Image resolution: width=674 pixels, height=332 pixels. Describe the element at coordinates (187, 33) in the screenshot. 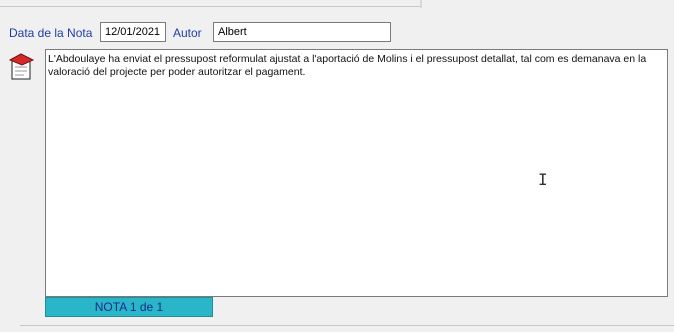

I see `author-label: Autor` at that location.